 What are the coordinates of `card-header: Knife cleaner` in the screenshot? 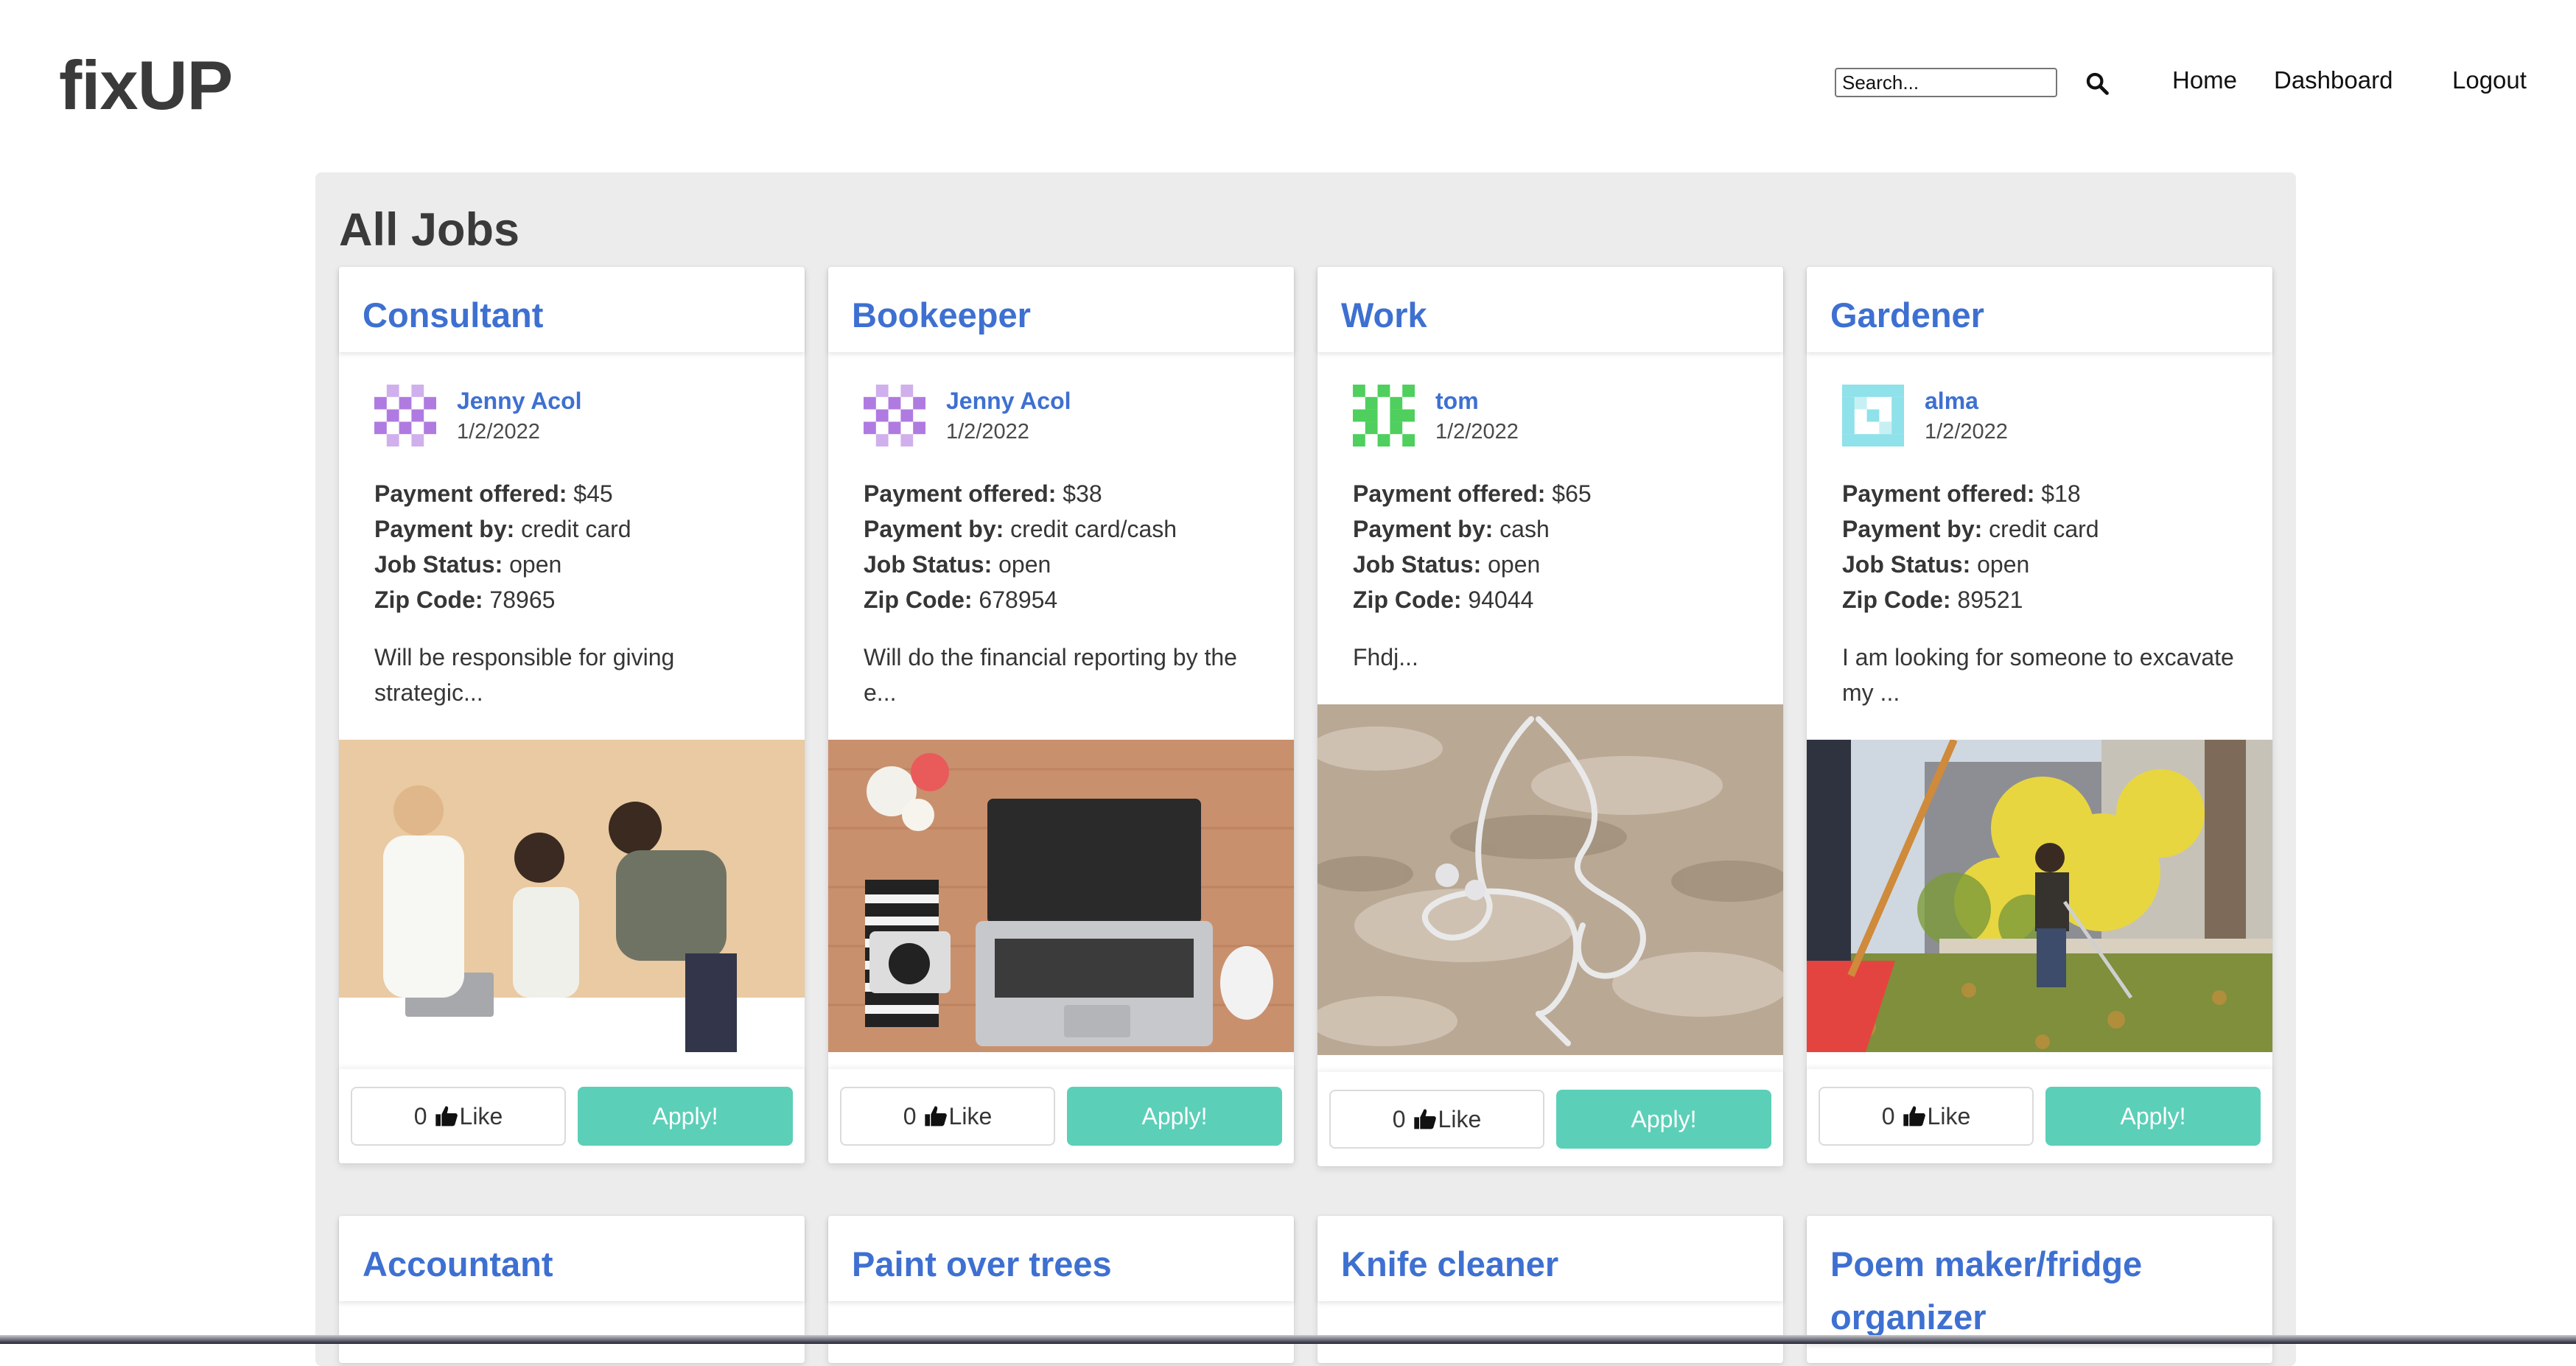 It's located at (1550, 1258).